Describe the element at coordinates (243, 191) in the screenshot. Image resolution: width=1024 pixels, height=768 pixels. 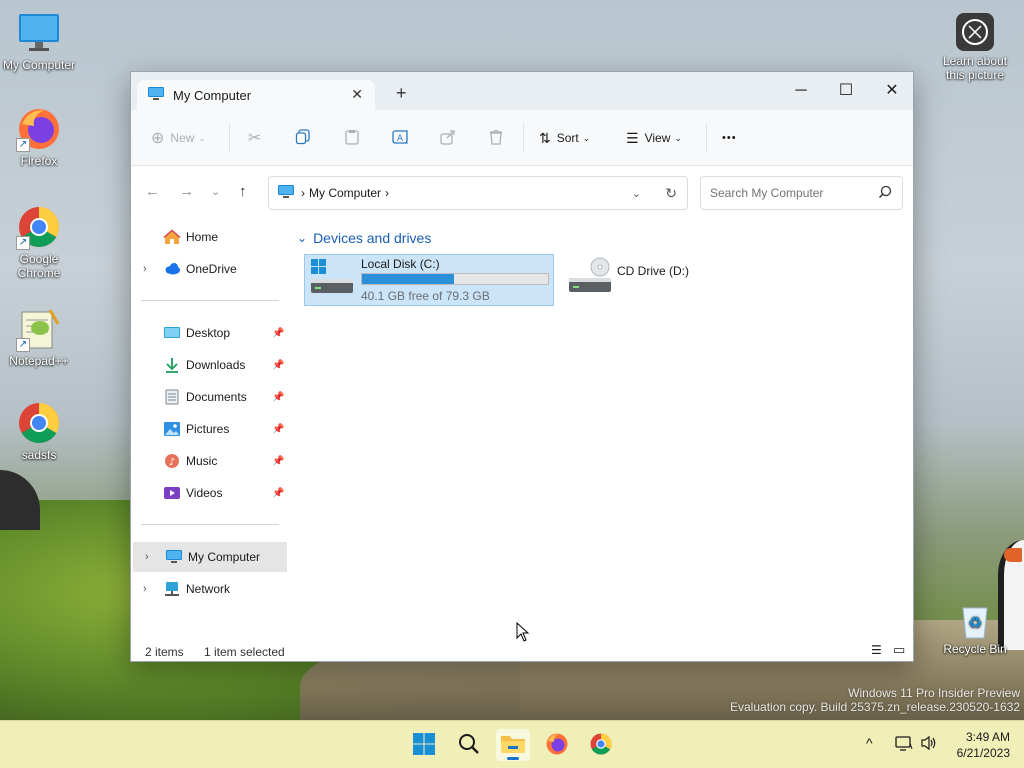
I see `up-arrow-icon: ↑` at that location.